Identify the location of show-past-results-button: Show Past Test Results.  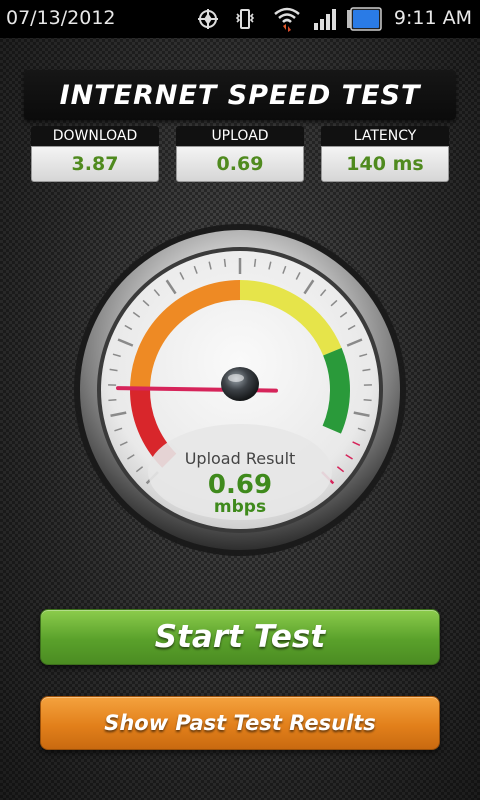
(240, 723).